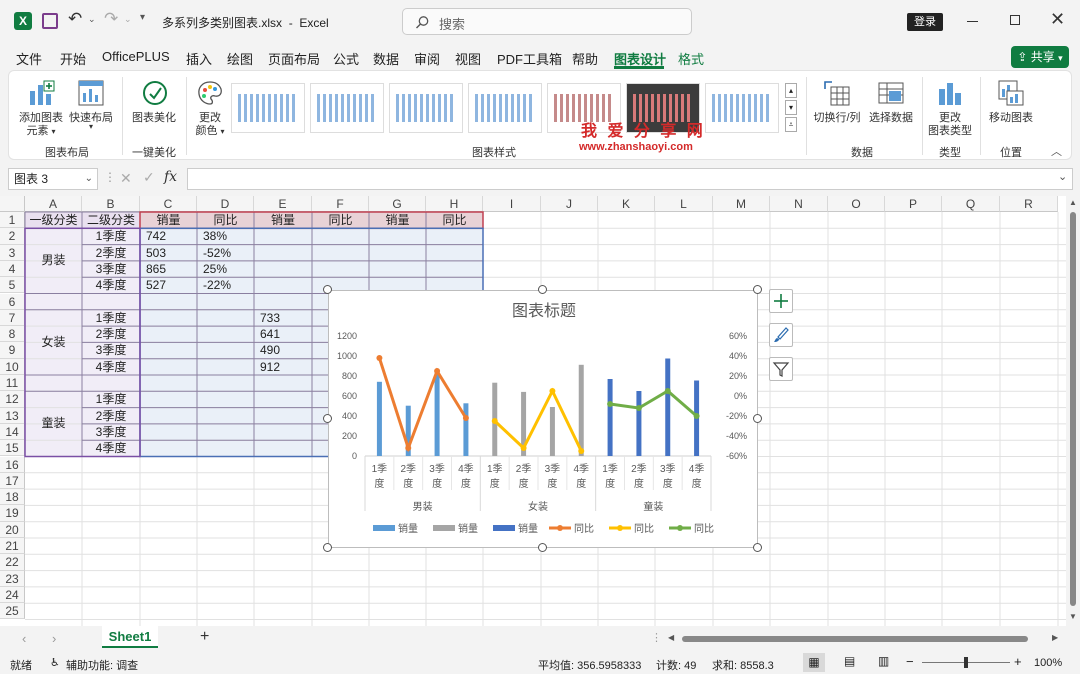  What do you see at coordinates (910, 661) in the screenshot?
I see `zoom-out-icon: −` at bounding box center [910, 661].